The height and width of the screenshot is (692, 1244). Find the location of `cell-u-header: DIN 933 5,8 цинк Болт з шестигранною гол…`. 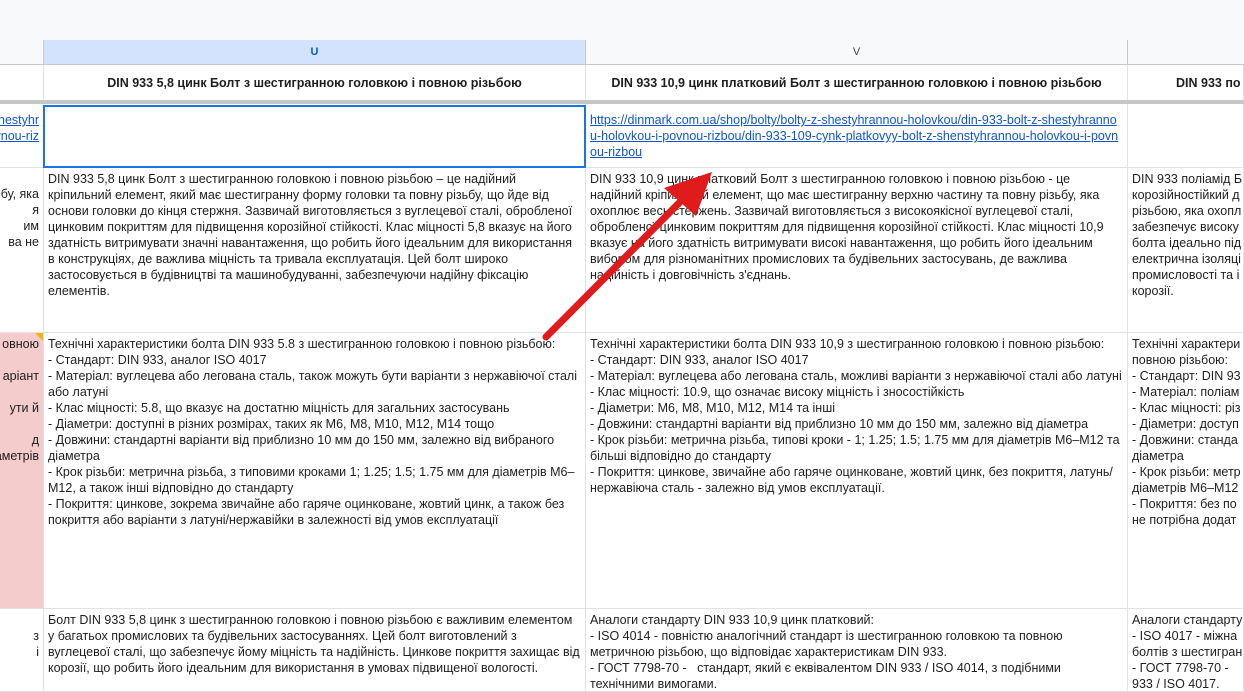

cell-u-header: DIN 933 5,8 цинк Болт з шестигранною гол… is located at coordinates (315, 83).